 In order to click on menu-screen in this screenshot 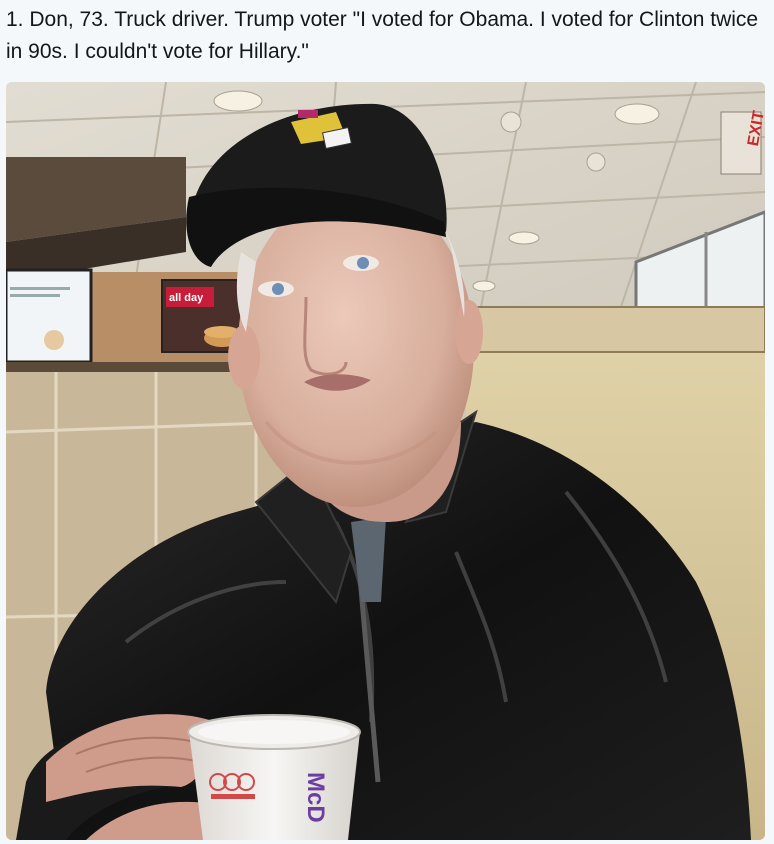, I will do `click(49, 316)`.